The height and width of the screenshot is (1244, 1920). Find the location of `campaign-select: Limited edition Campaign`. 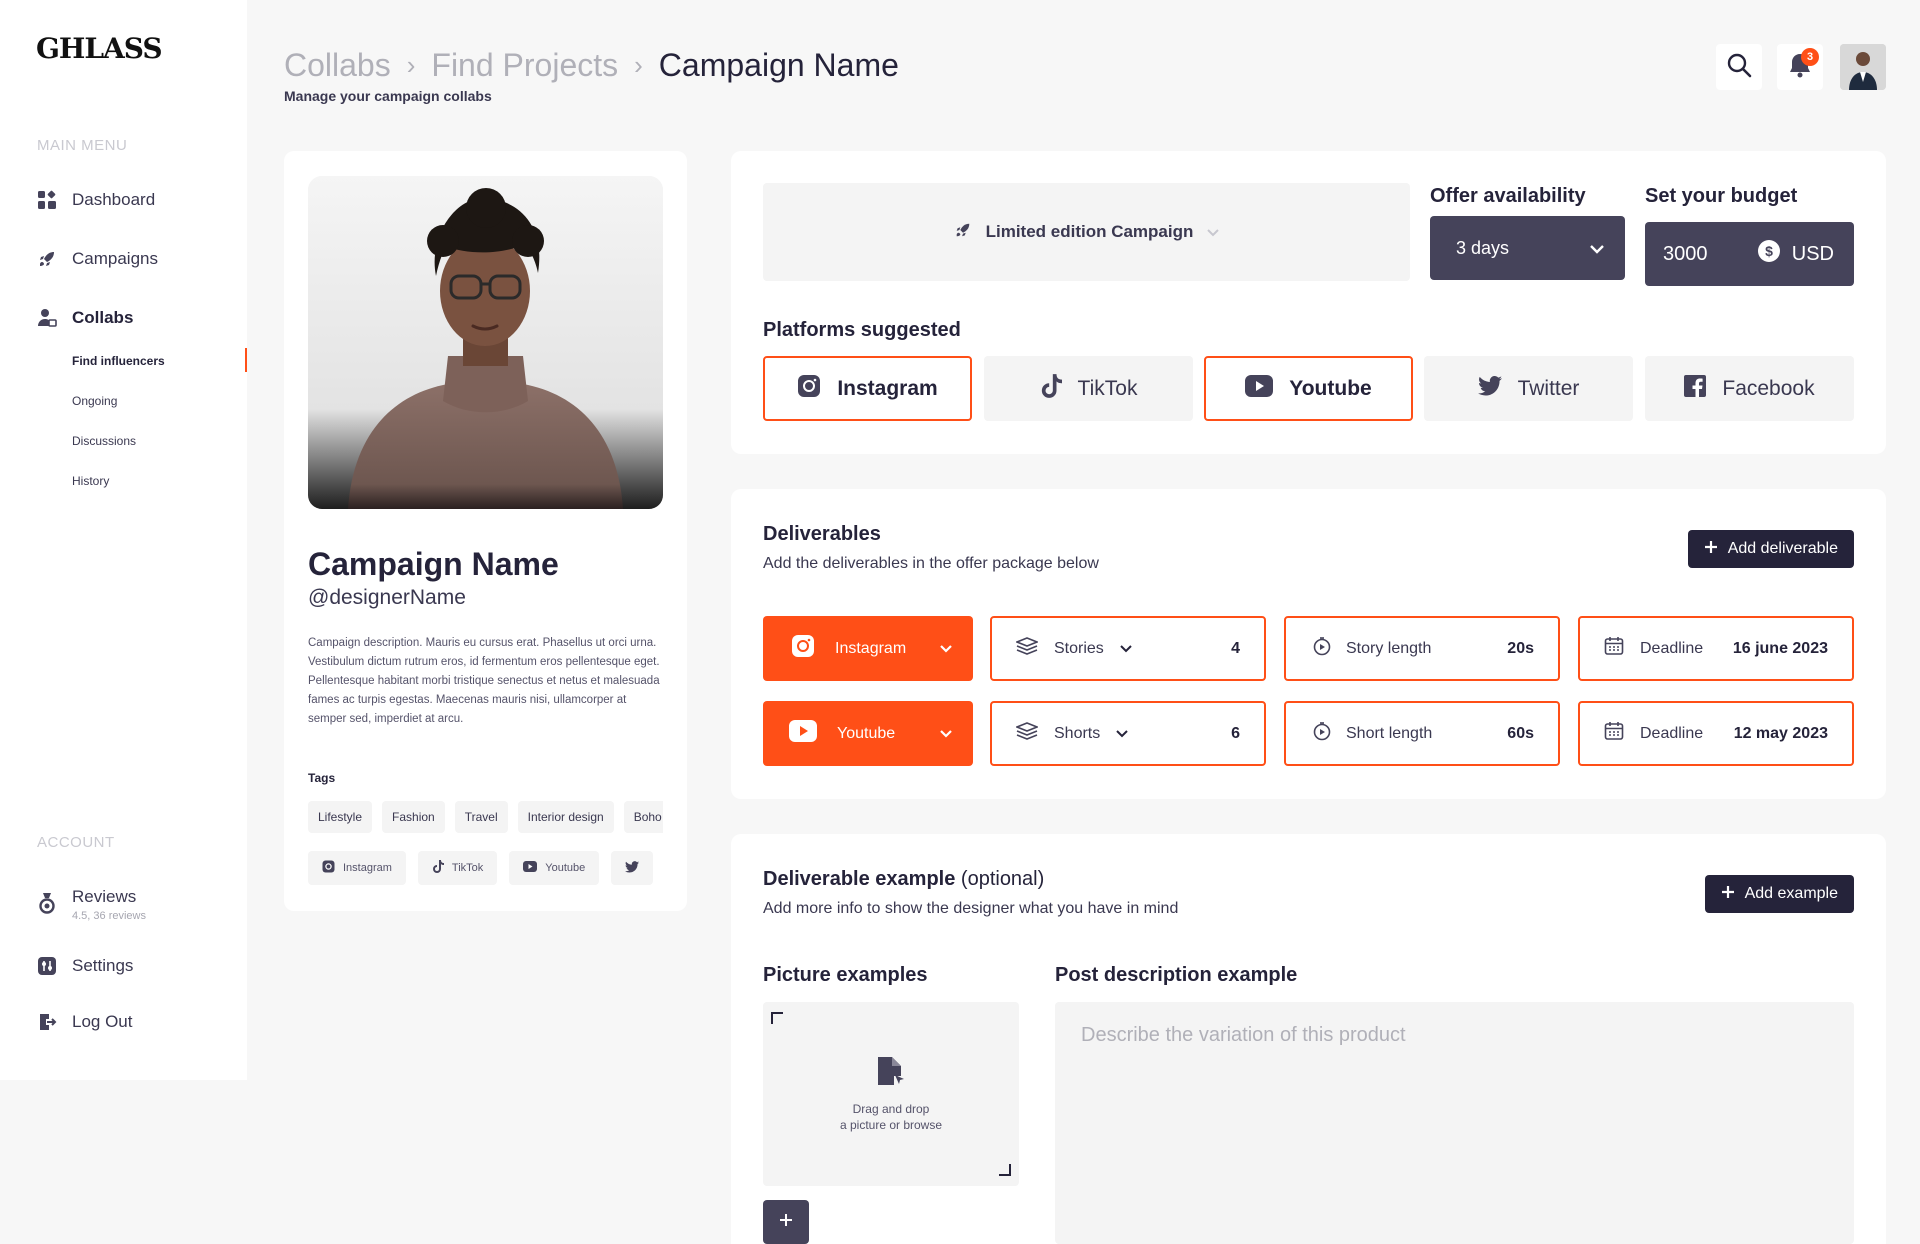

campaign-select: Limited edition Campaign is located at coordinates (1086, 232).